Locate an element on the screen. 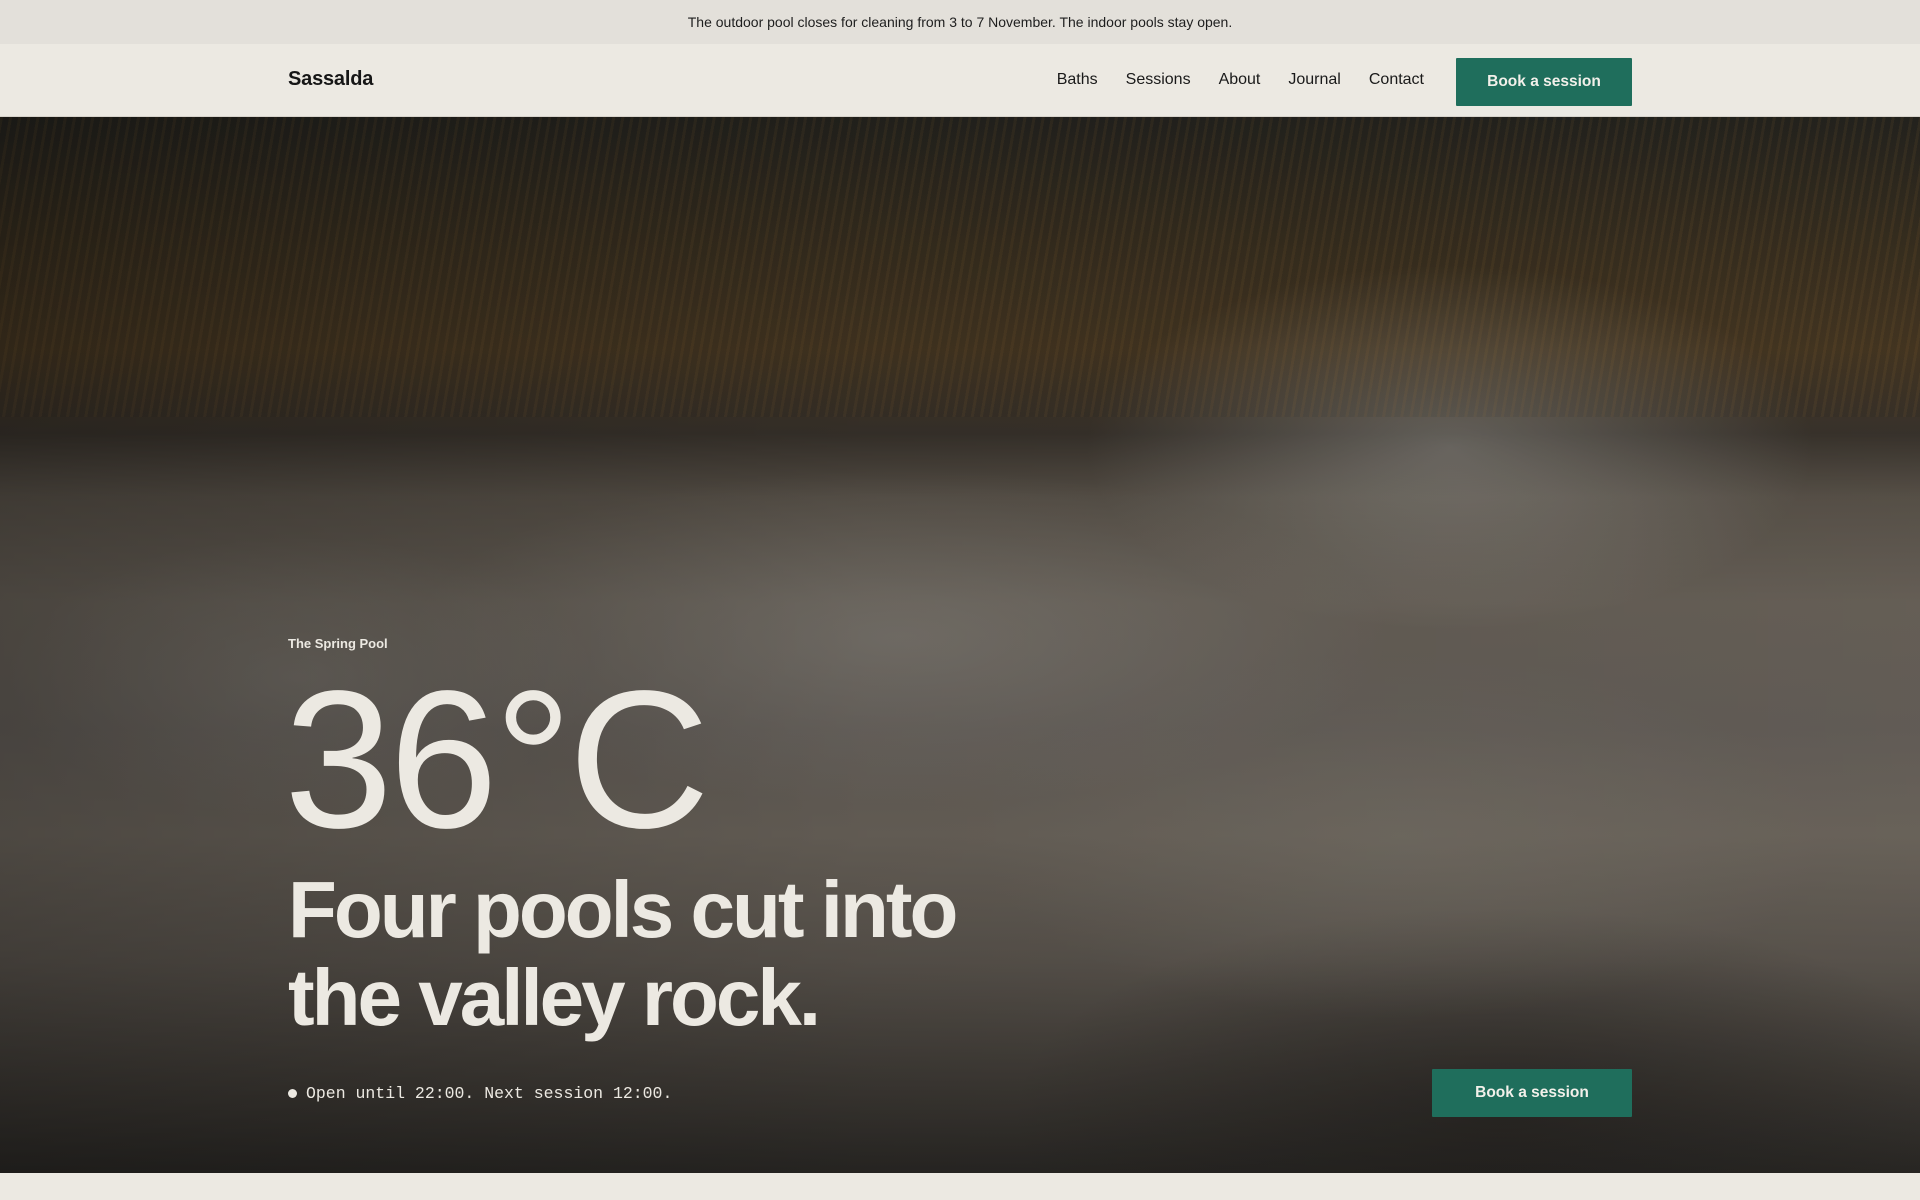 This screenshot has width=1920, height=1200. main-nav: Baths Sessions About Journal Contact is located at coordinates (1240, 80).